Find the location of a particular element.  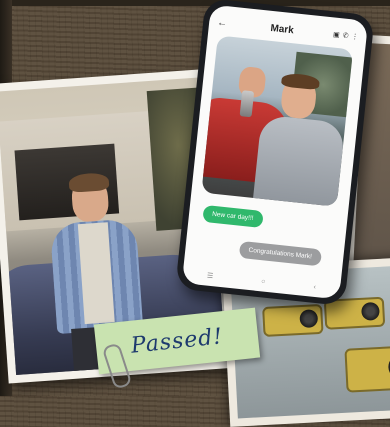

received-message-bubble: Congratulations Mark! is located at coordinates (280, 253).